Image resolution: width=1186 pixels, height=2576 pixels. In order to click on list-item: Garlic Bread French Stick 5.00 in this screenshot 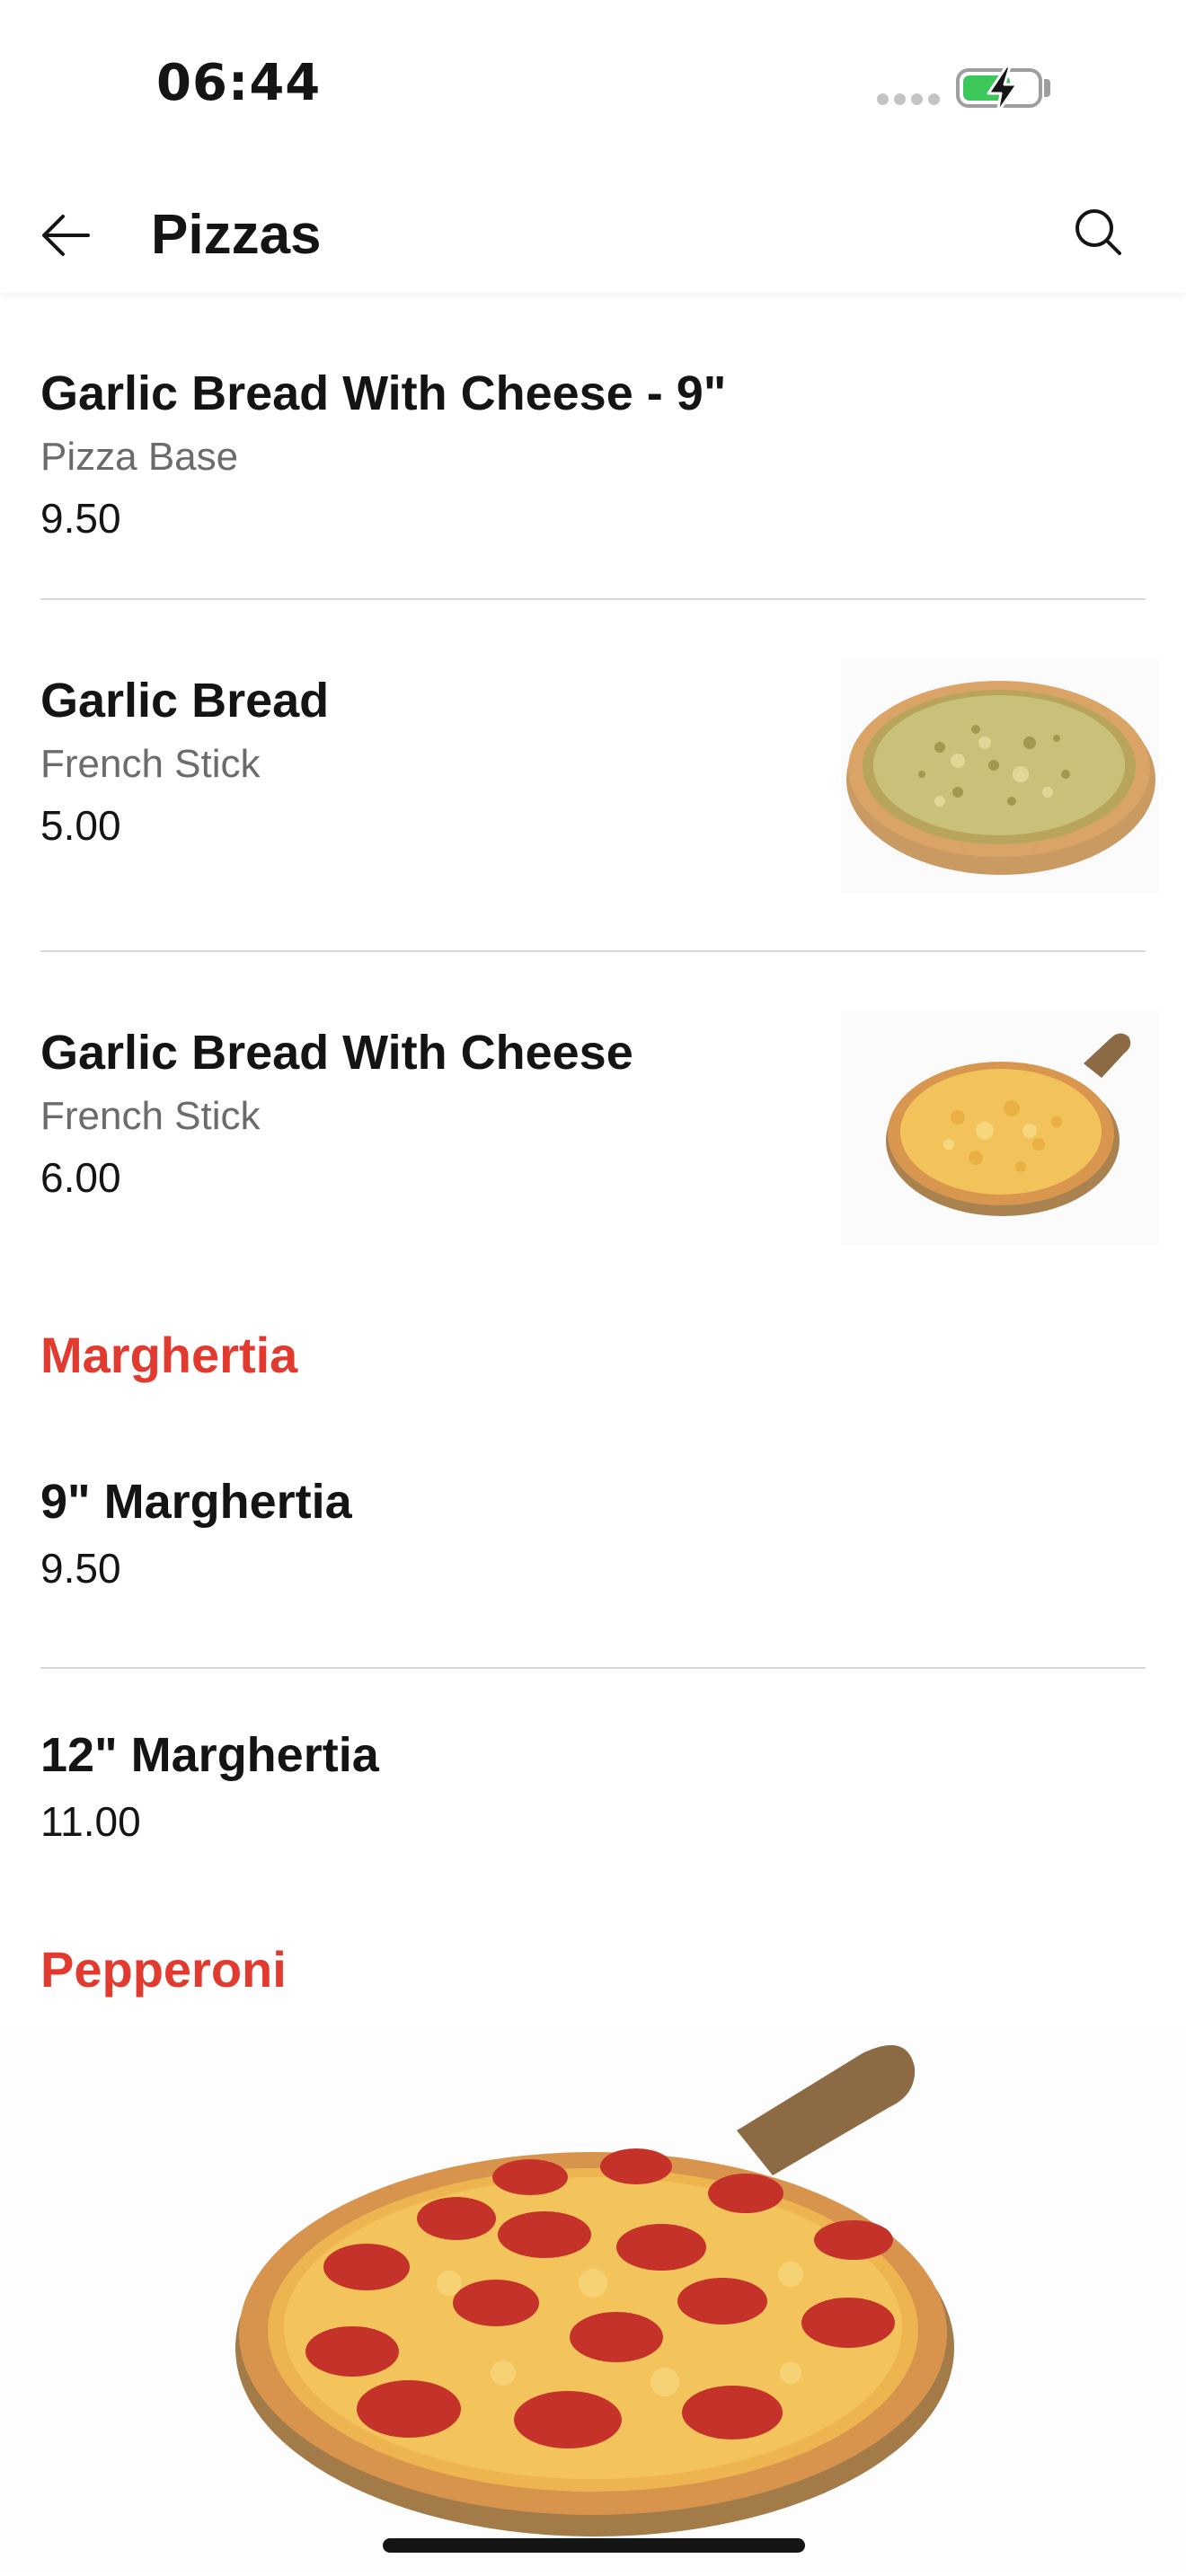, I will do `click(593, 775)`.